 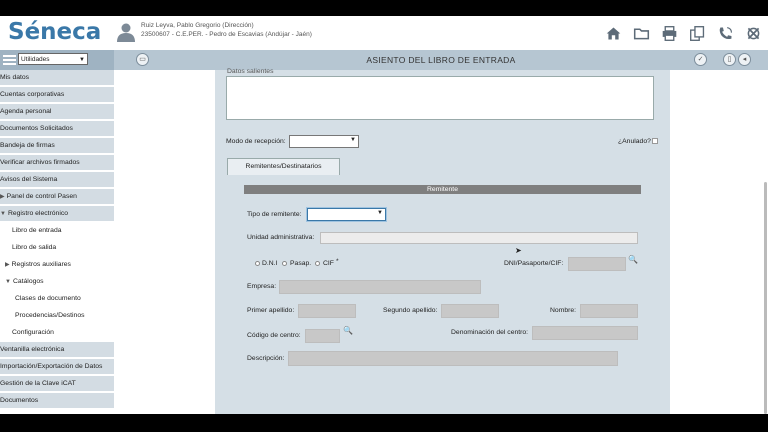 I want to click on observaciones-label-partial: Datos salientes, so click(x=250, y=71).